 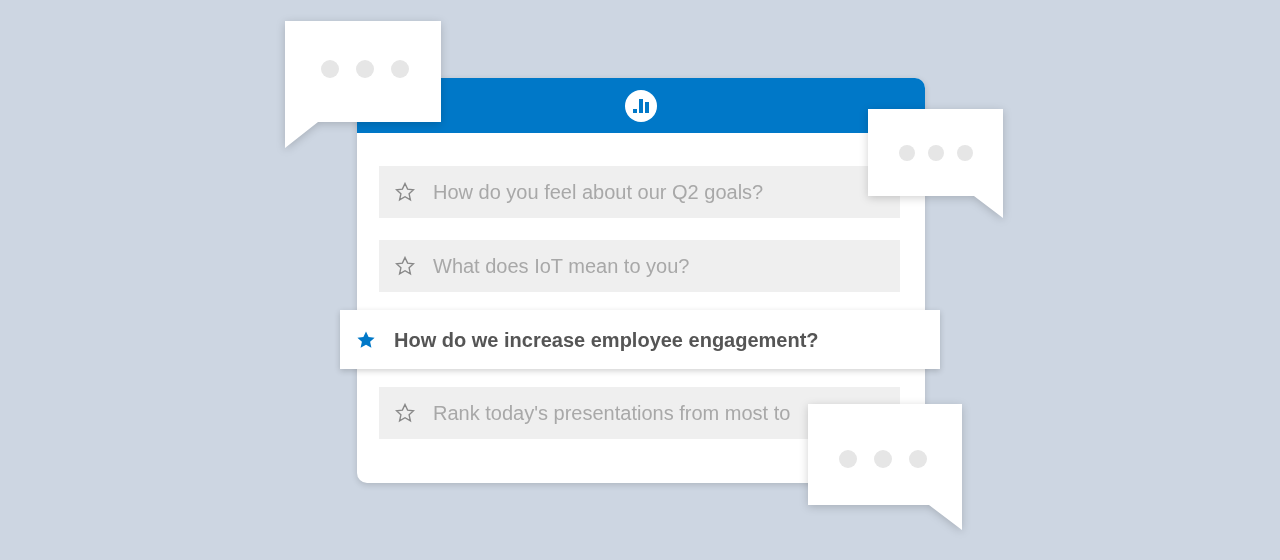 I want to click on question-text: What does IoT mean to you?, so click(x=561, y=266).